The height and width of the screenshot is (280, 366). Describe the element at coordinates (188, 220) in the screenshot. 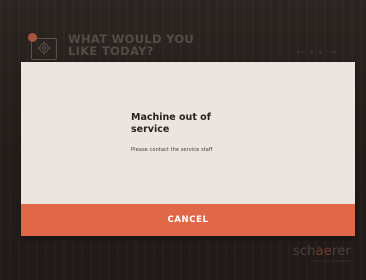

I see `cancel-button: CANCEL` at that location.